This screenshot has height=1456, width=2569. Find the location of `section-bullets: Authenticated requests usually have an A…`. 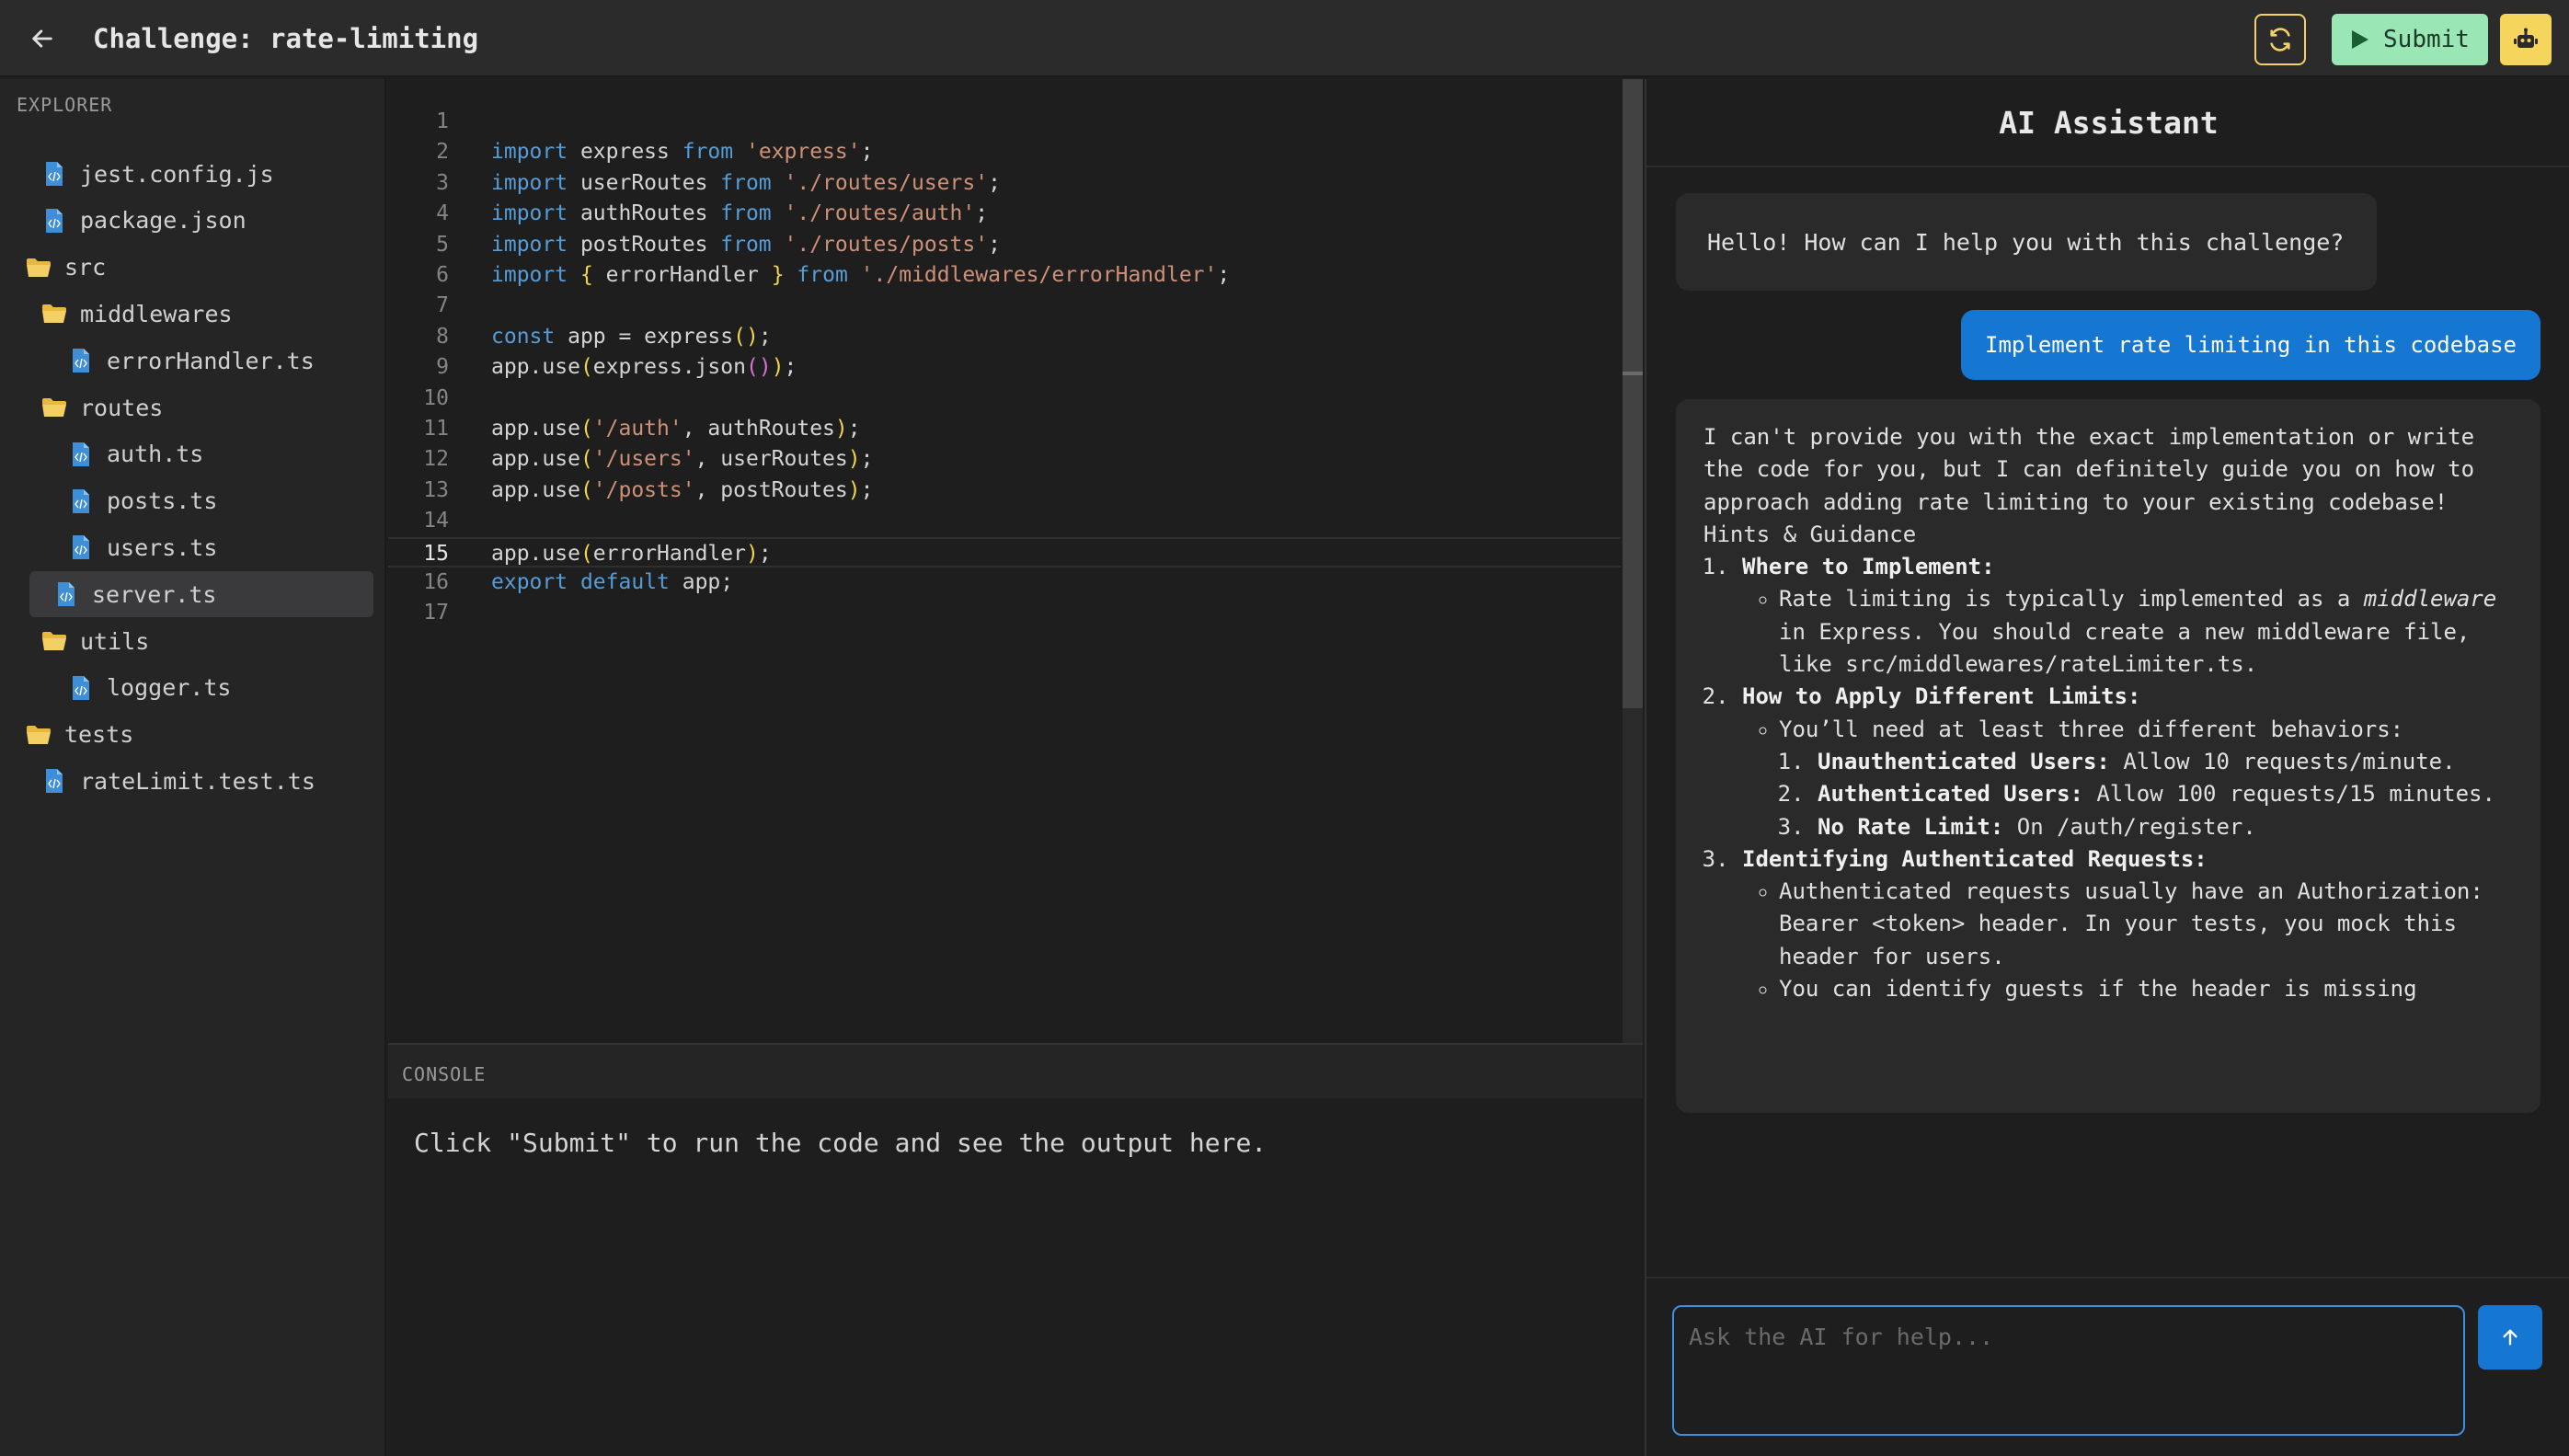

section-bullets: Authenticated requests usually have an A… is located at coordinates (2127, 940).